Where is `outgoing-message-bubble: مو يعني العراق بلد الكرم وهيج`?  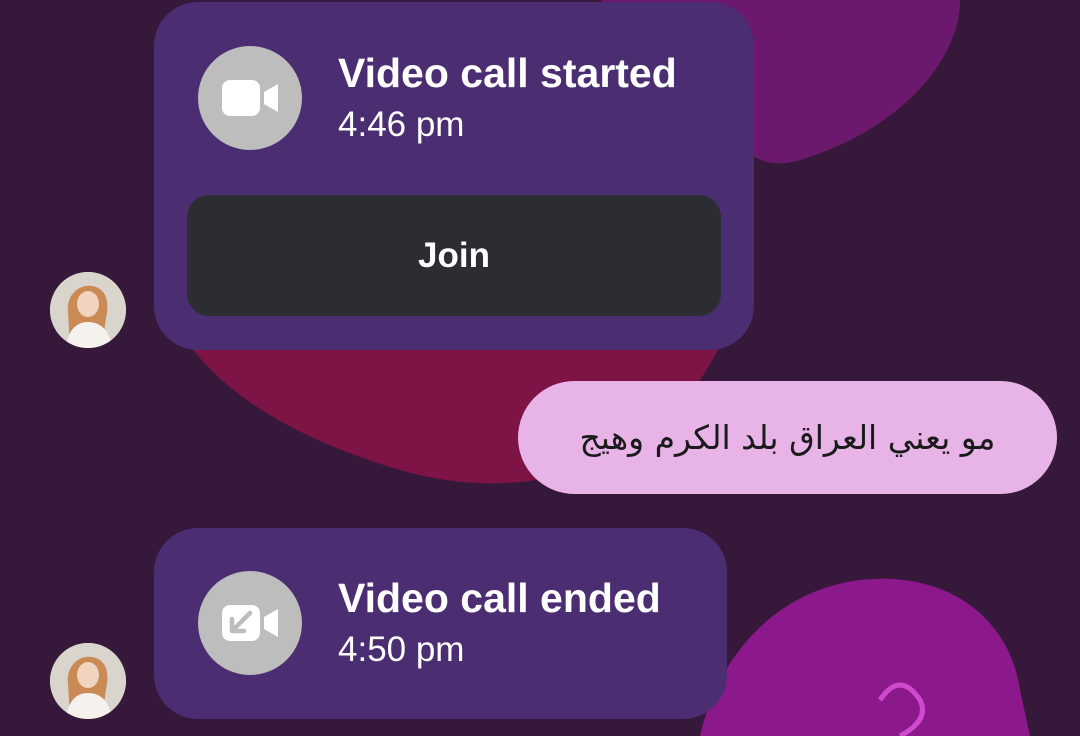 outgoing-message-bubble: مو يعني العراق بلد الكرم وهيج is located at coordinates (787, 437).